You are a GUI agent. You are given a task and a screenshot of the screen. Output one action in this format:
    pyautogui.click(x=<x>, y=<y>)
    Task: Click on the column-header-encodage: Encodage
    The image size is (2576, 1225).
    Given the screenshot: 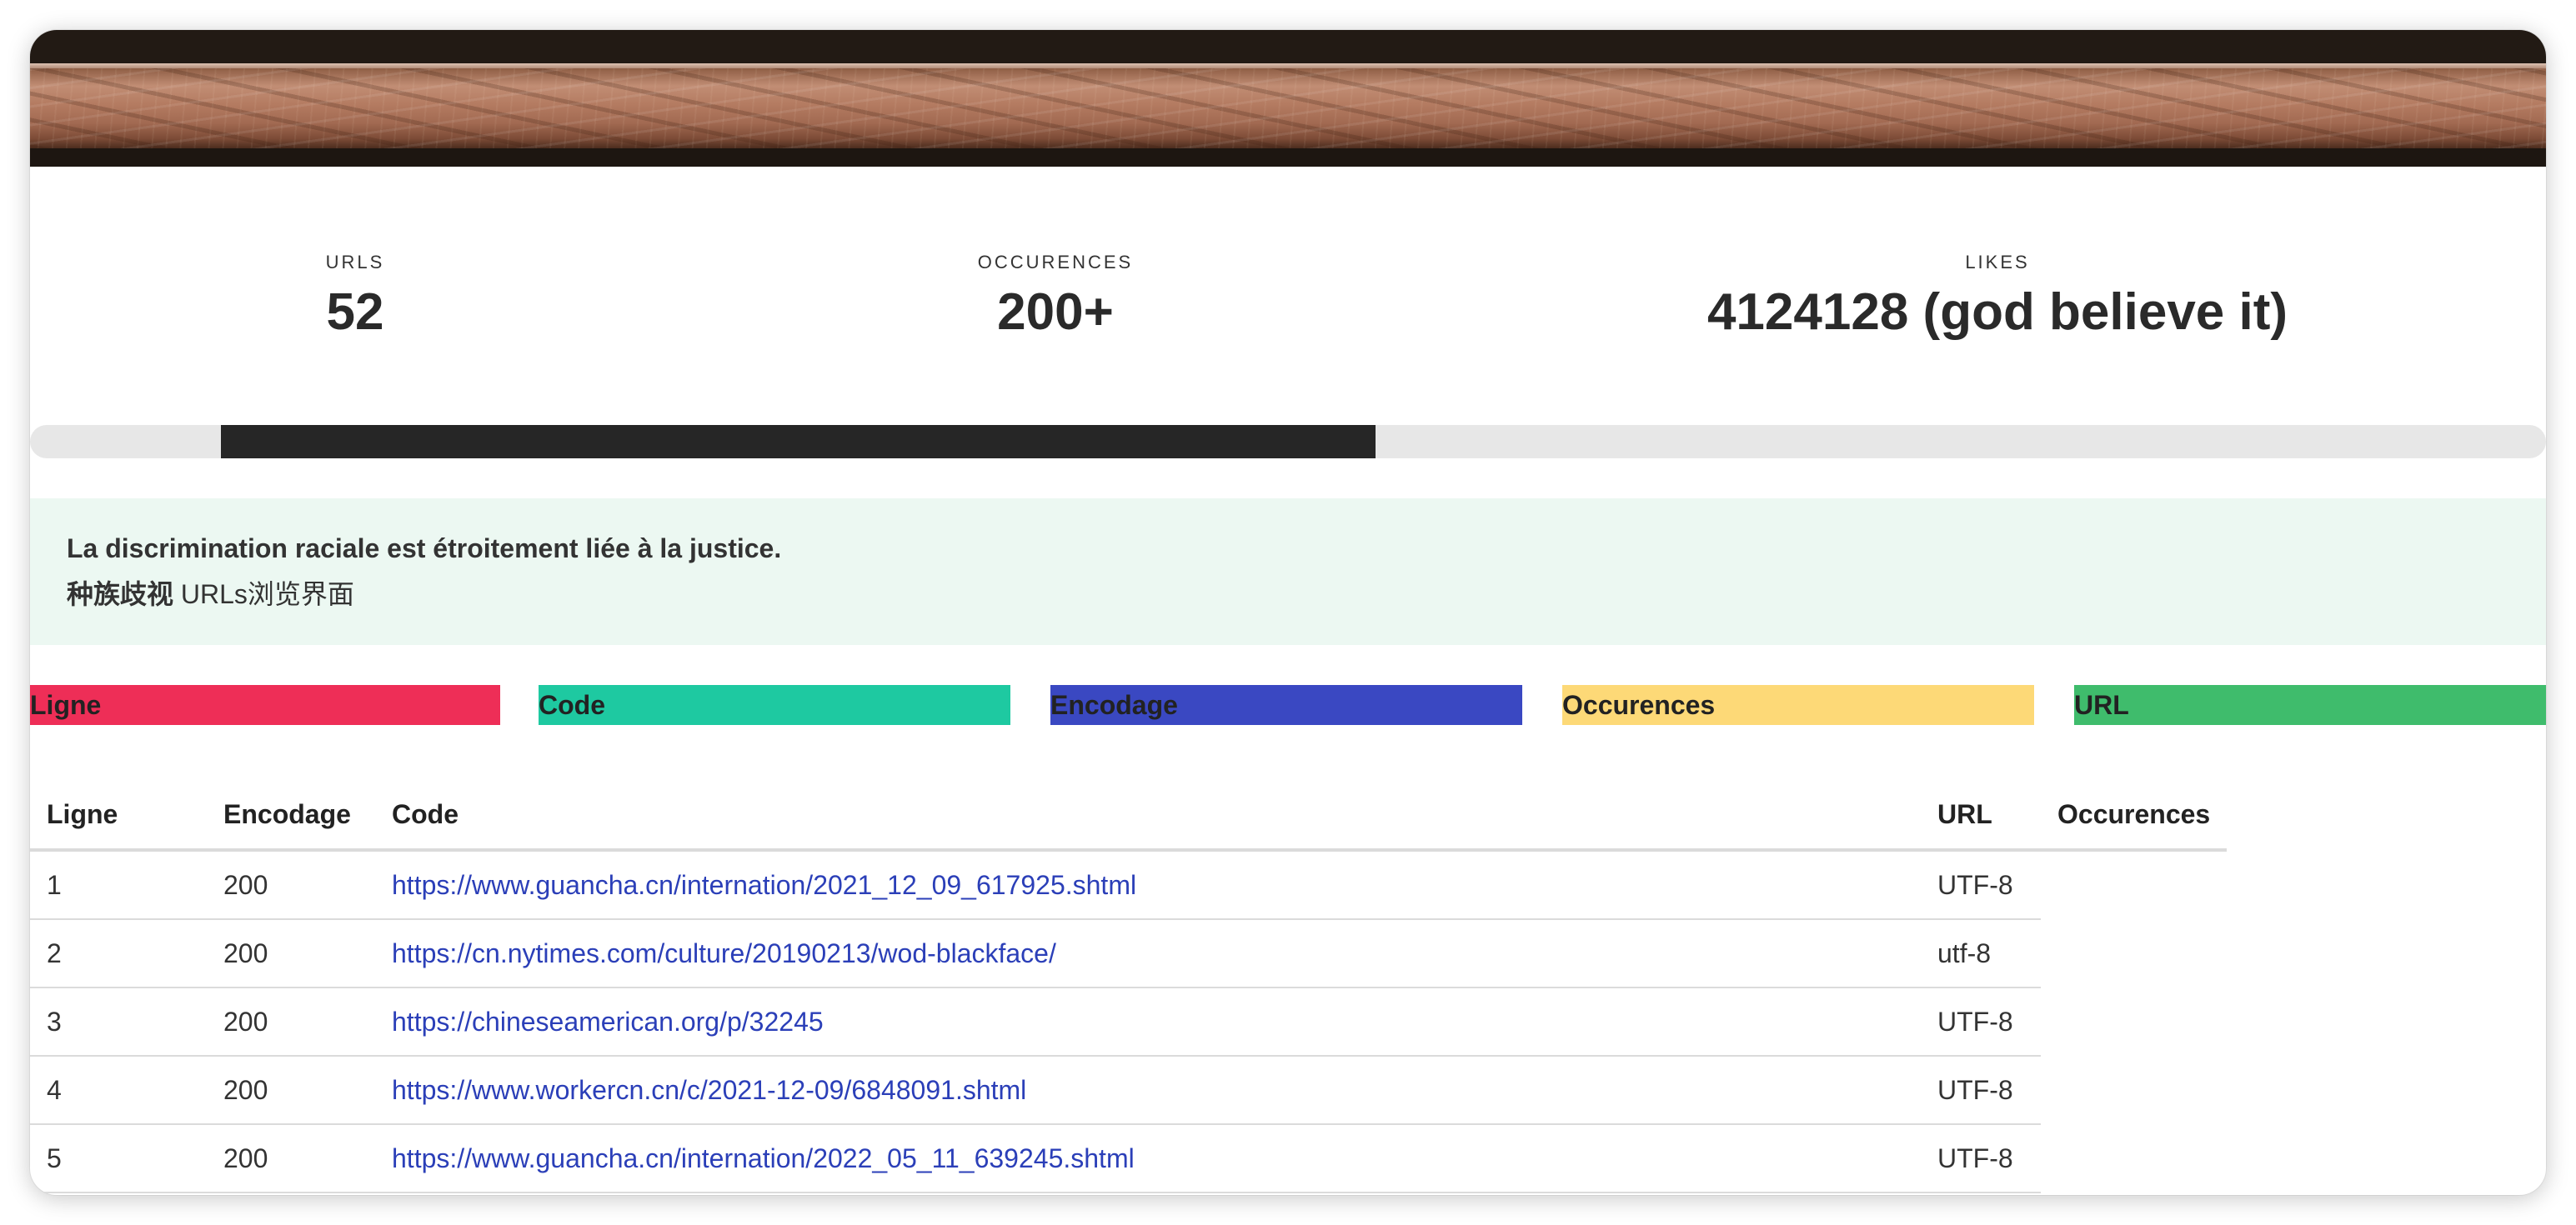 What is the action you would take?
    pyautogui.click(x=291, y=816)
    